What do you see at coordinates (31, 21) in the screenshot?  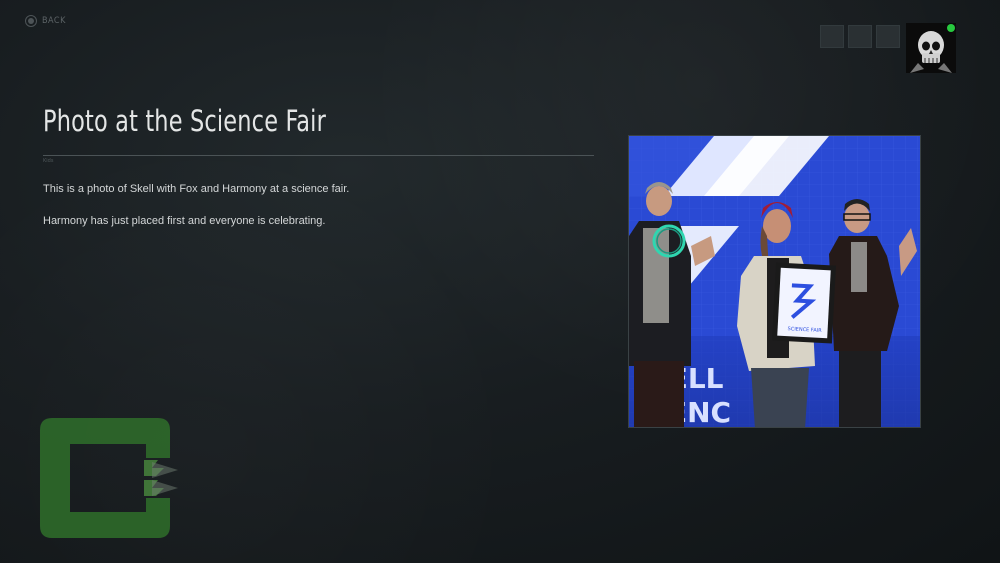 I see `controller-b-button-icon` at bounding box center [31, 21].